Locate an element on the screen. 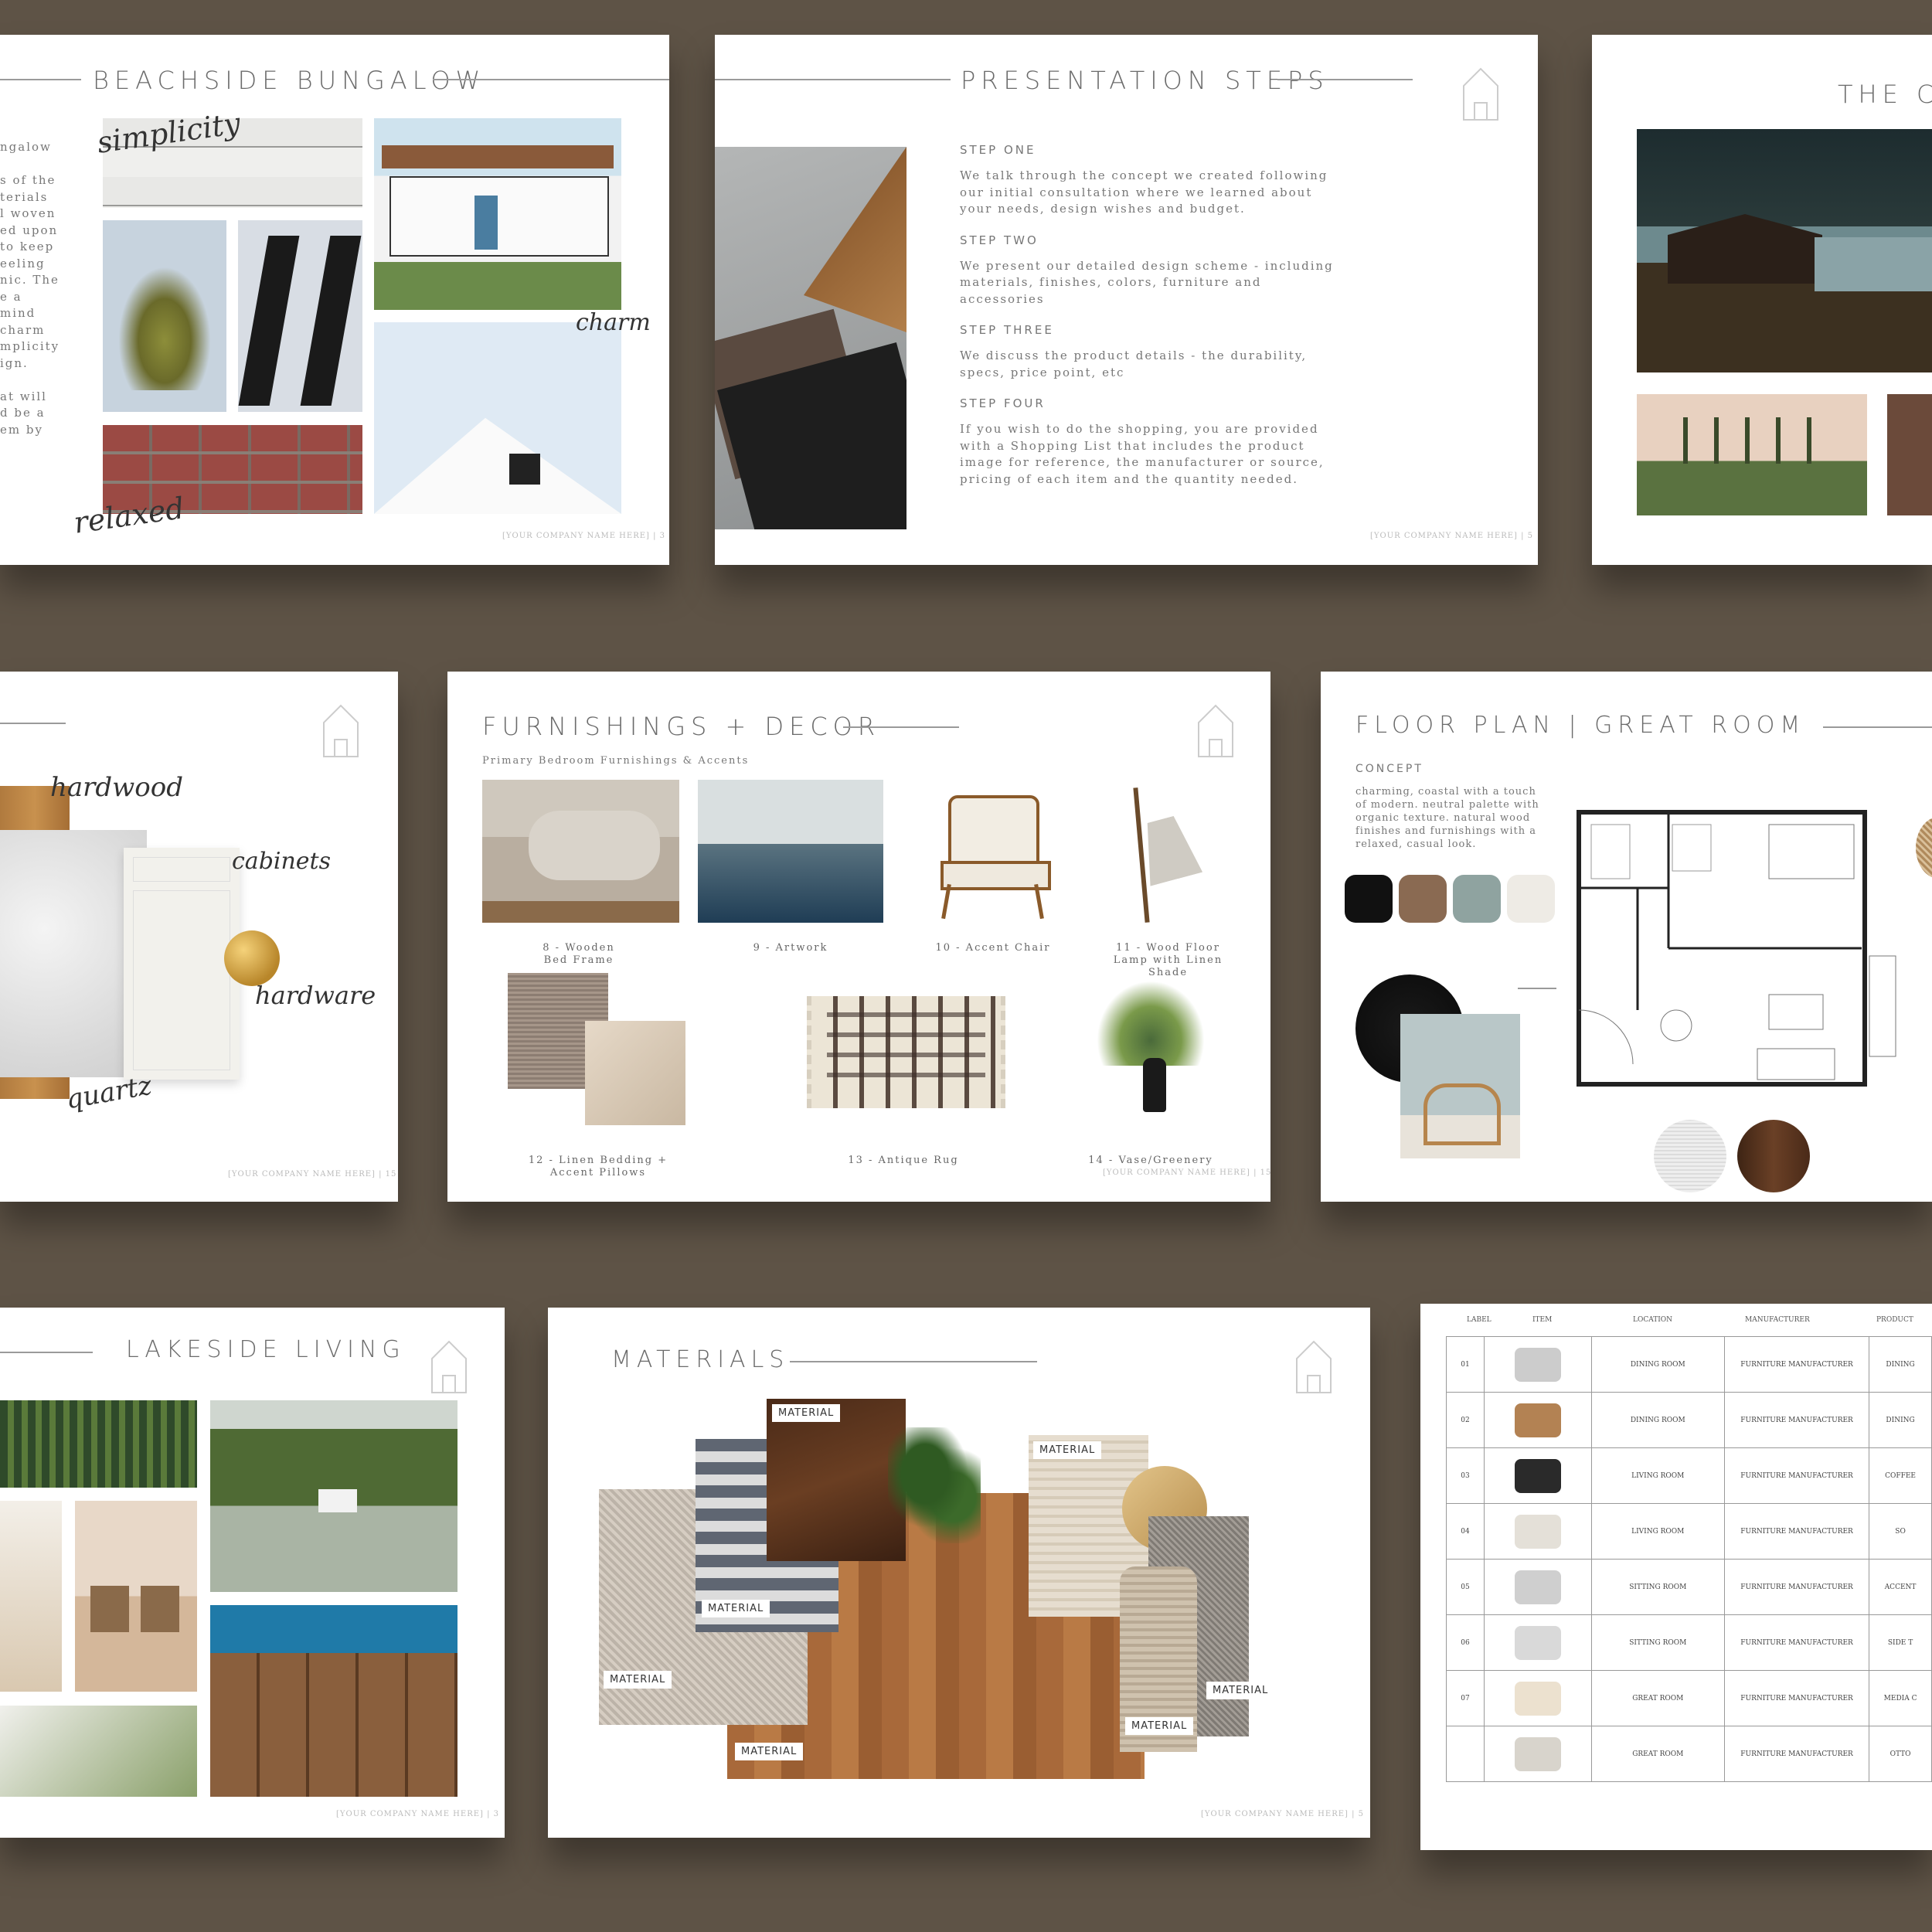 This screenshot has height=1932, width=1932. body-line: l woven is located at coordinates (28, 213).